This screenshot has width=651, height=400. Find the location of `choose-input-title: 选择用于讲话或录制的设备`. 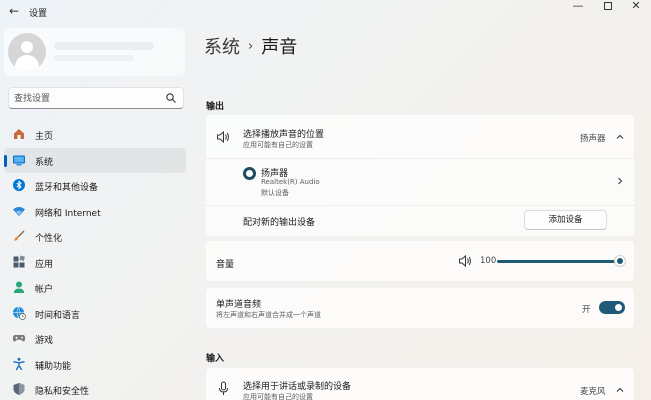

choose-input-title: 选择用于讲话或录制的设备 is located at coordinates (297, 387).